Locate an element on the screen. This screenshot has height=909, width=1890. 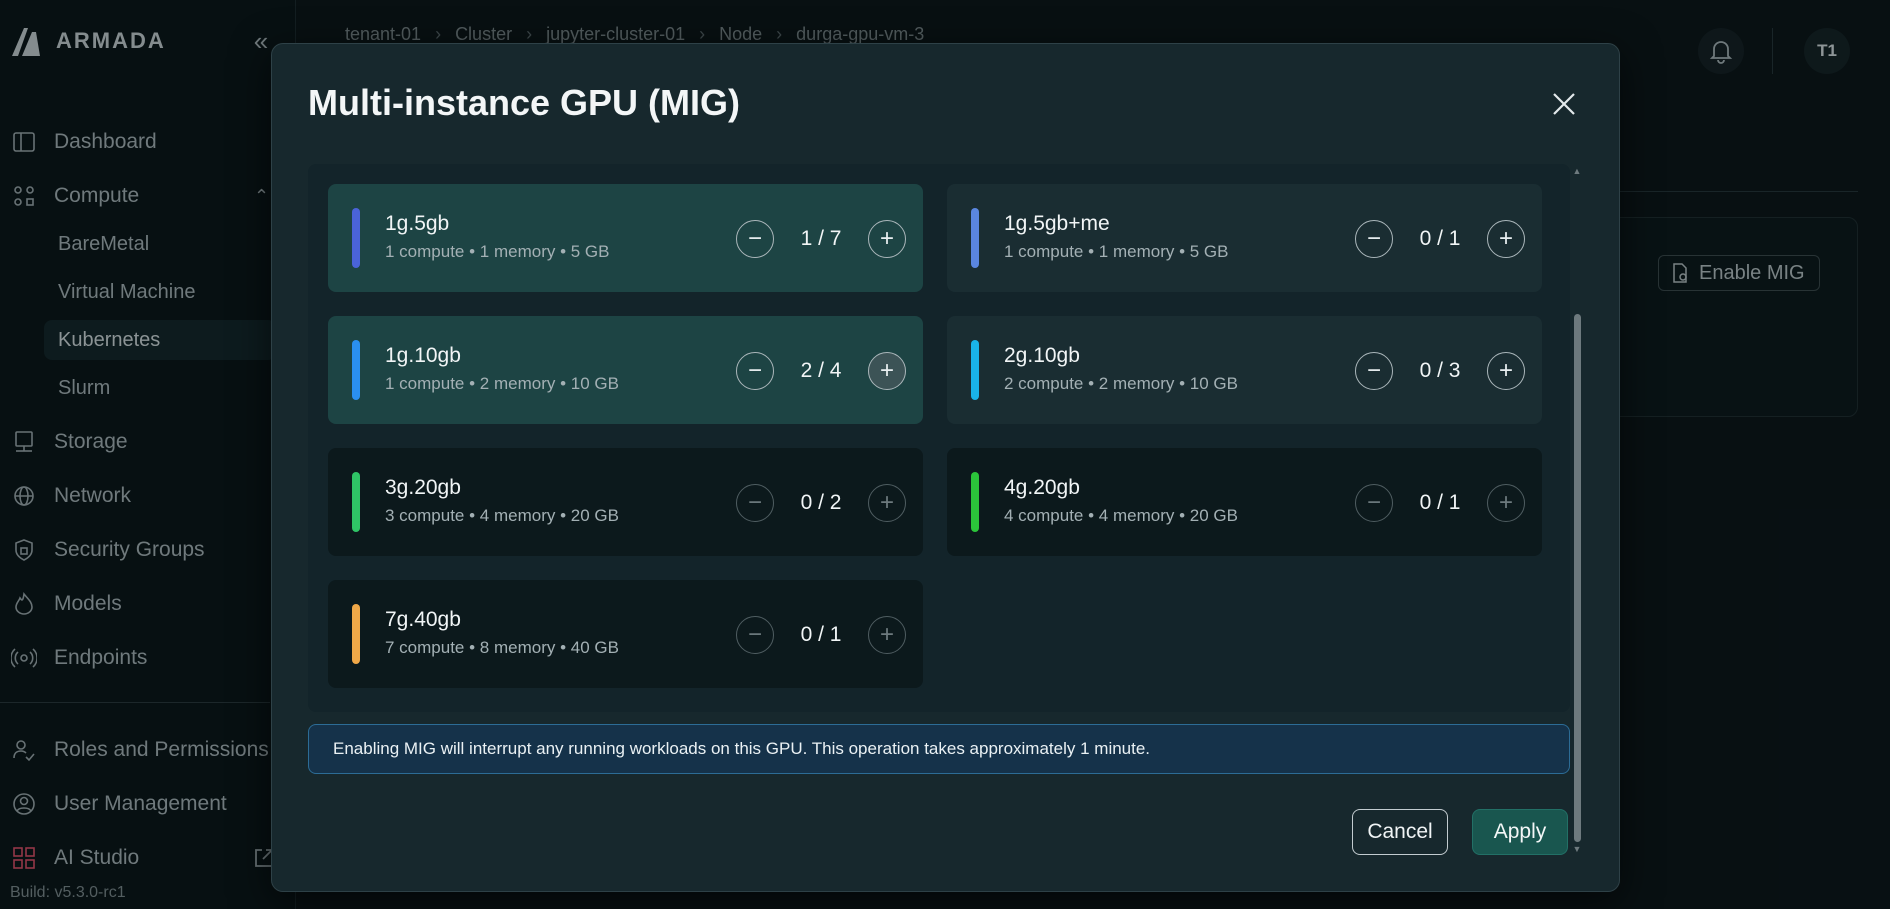
close-button is located at coordinates (1564, 104).